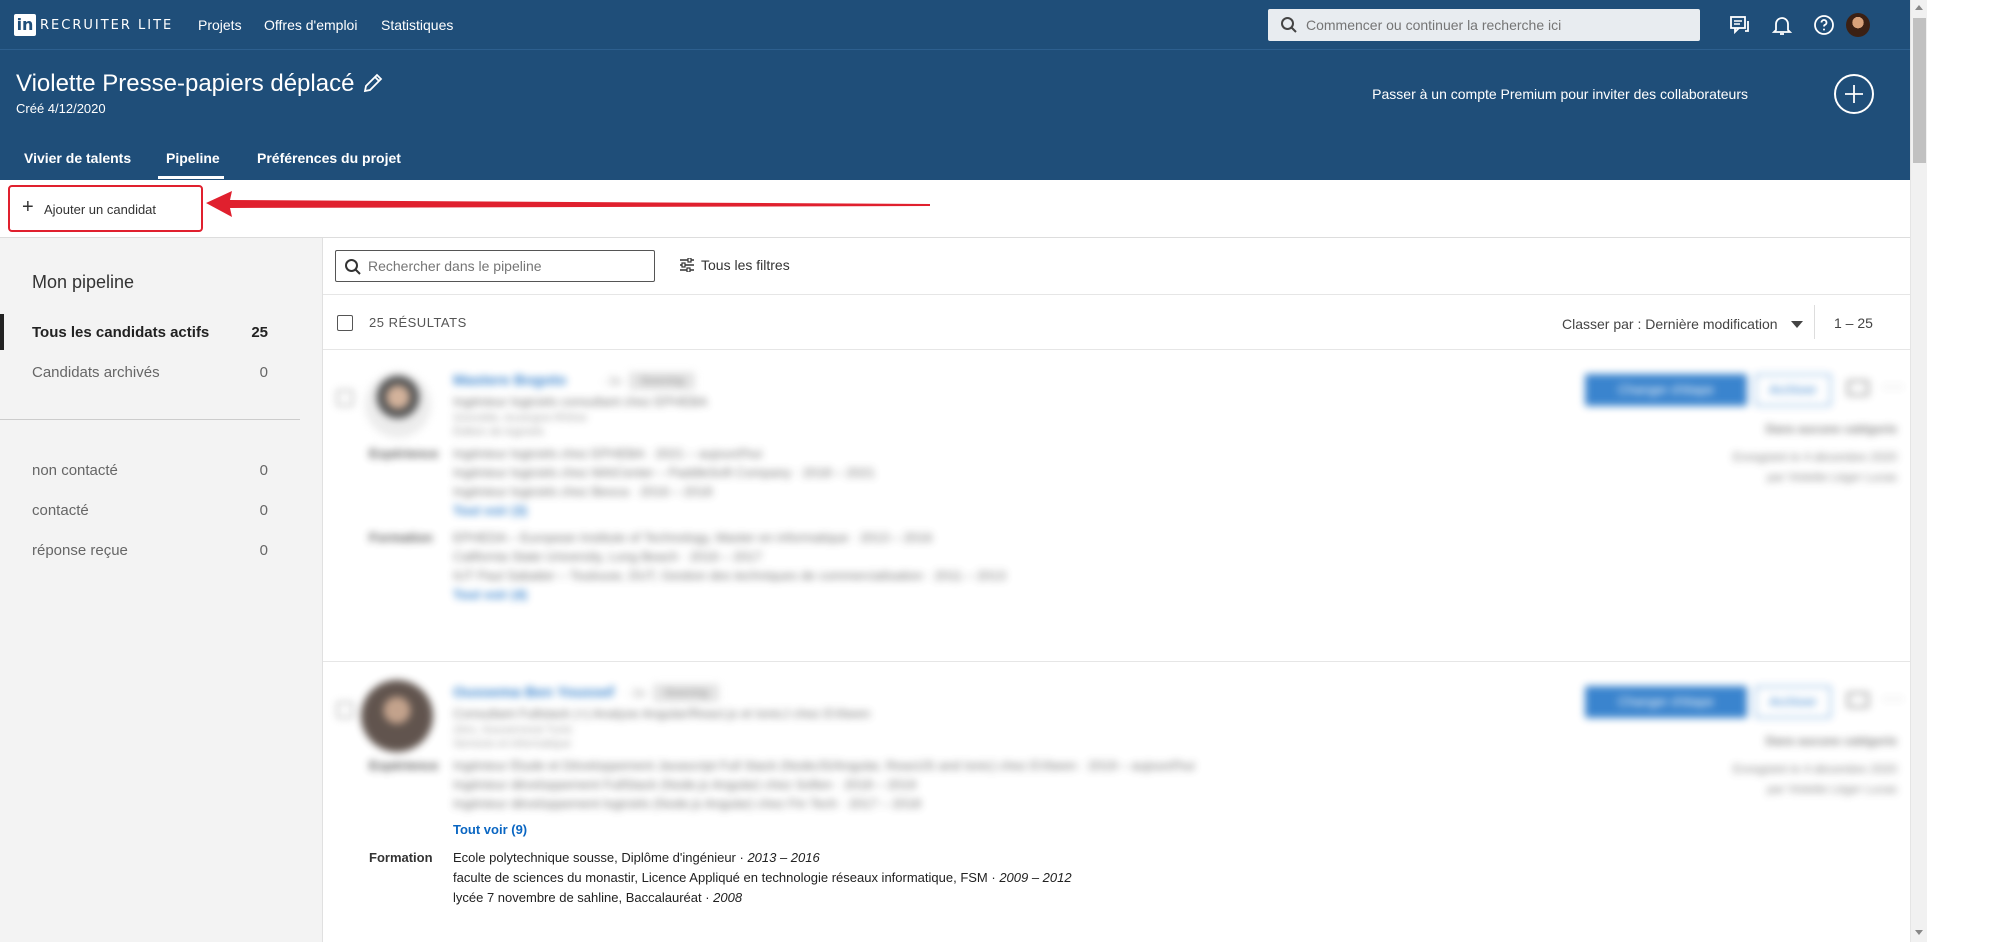  Describe the element at coordinates (121, 332) in the screenshot. I see `sidebar-item-label: Tous les candidats actifs` at that location.